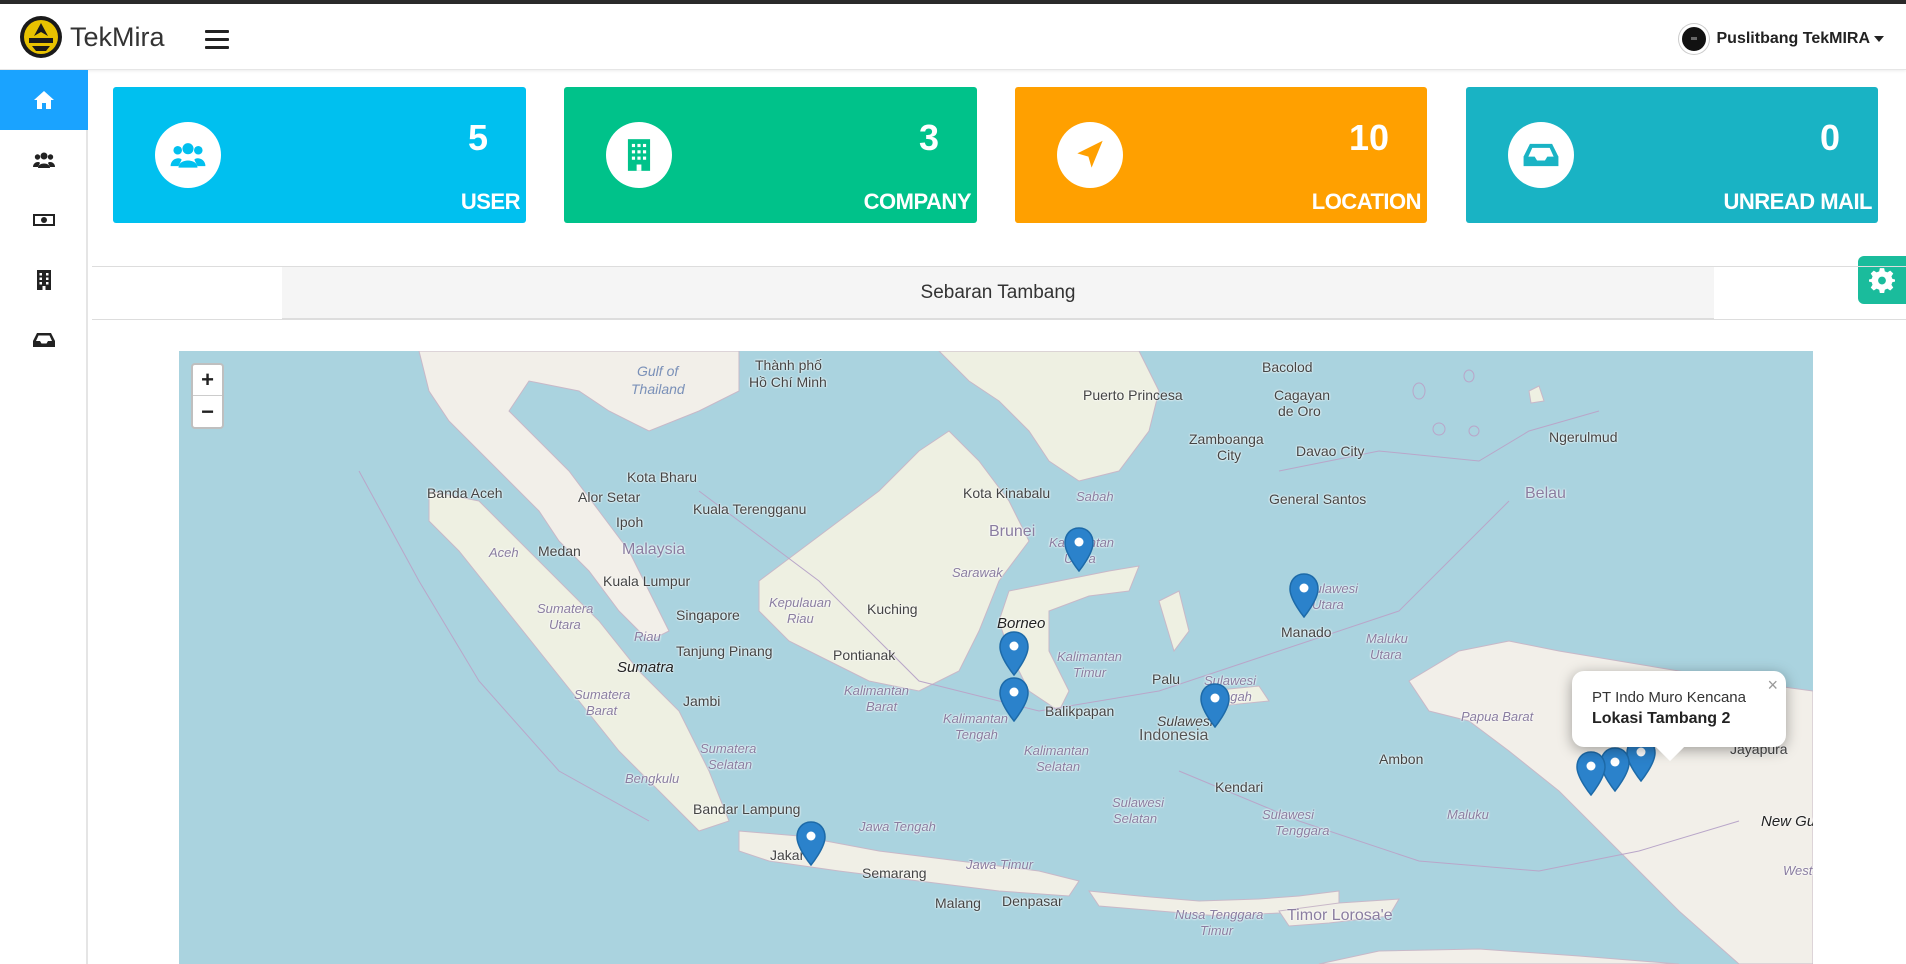 The height and width of the screenshot is (964, 1906). What do you see at coordinates (1545, 493) in the screenshot?
I see `map-label: Belau` at bounding box center [1545, 493].